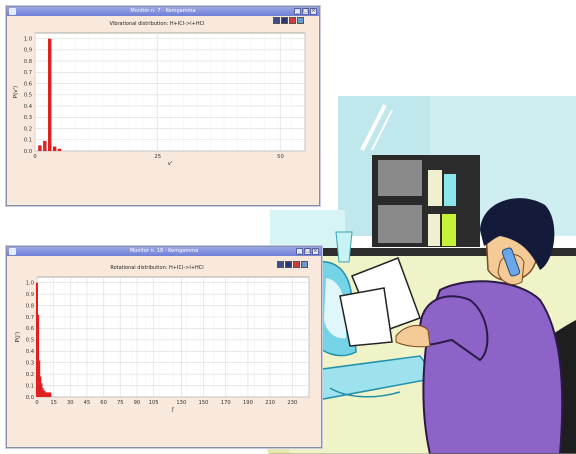 The image size is (576, 454). What do you see at coordinates (18, 337) in the screenshot?
I see `y-axis-label: P(j')` at bounding box center [18, 337].